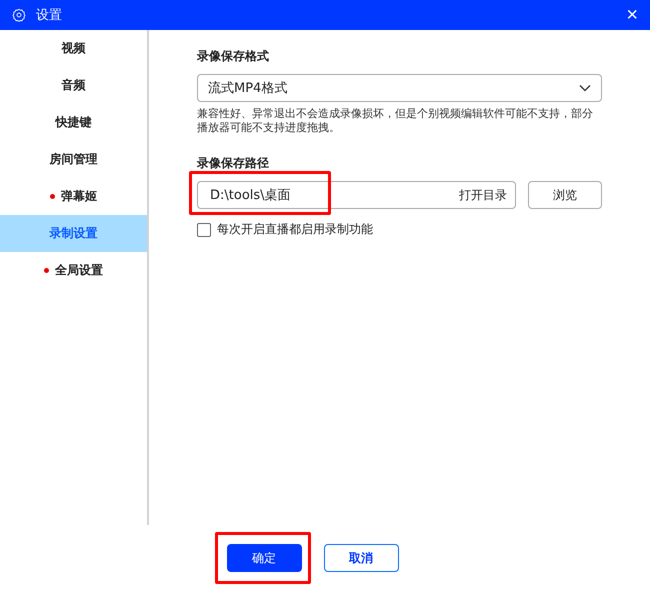  I want to click on dialog-button: 确定, so click(264, 558).